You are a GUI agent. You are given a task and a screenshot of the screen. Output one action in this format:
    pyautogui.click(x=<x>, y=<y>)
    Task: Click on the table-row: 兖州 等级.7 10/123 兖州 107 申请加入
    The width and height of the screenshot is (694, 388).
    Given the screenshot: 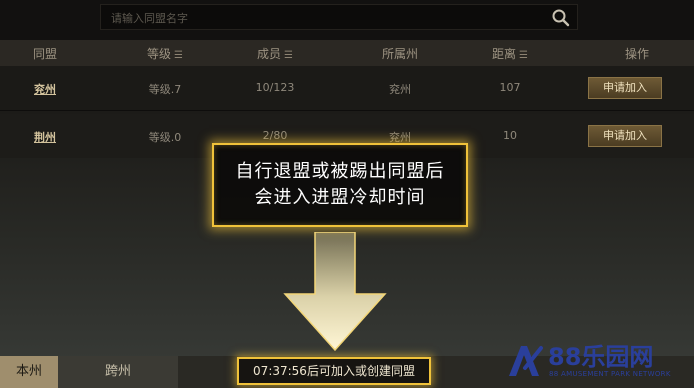 What is the action you would take?
    pyautogui.click(x=347, y=88)
    